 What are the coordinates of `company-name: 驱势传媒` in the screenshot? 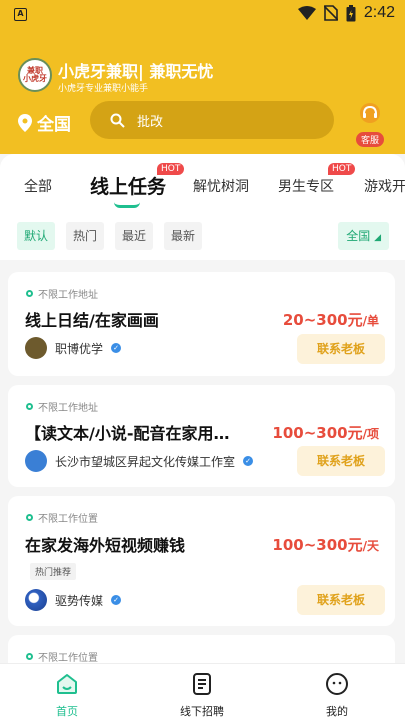 It's located at (79, 600).